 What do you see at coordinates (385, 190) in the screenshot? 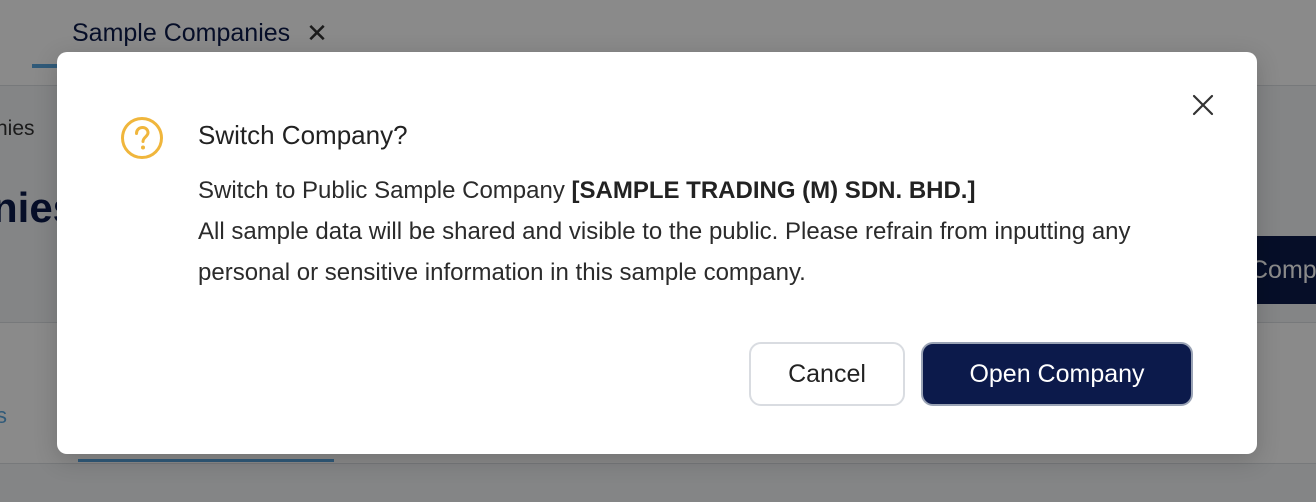
I see `message-prefix: Switch to Public Sample Company` at bounding box center [385, 190].